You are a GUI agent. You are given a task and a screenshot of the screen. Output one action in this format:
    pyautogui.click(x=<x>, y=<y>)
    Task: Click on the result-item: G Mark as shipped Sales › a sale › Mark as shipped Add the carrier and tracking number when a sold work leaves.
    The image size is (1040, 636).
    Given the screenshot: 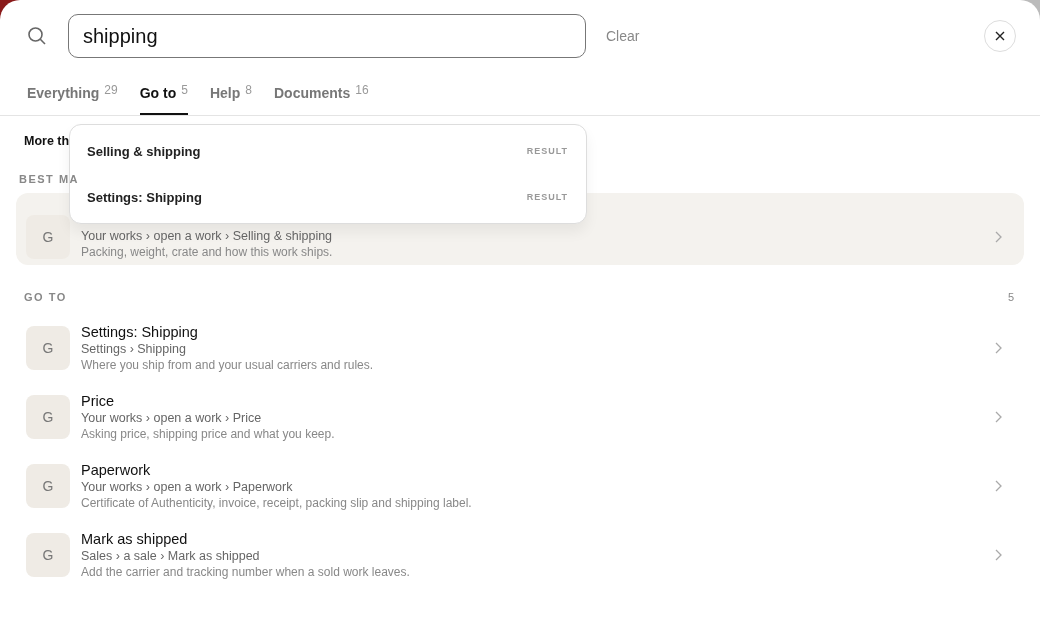 What is the action you would take?
    pyautogui.click(x=520, y=554)
    